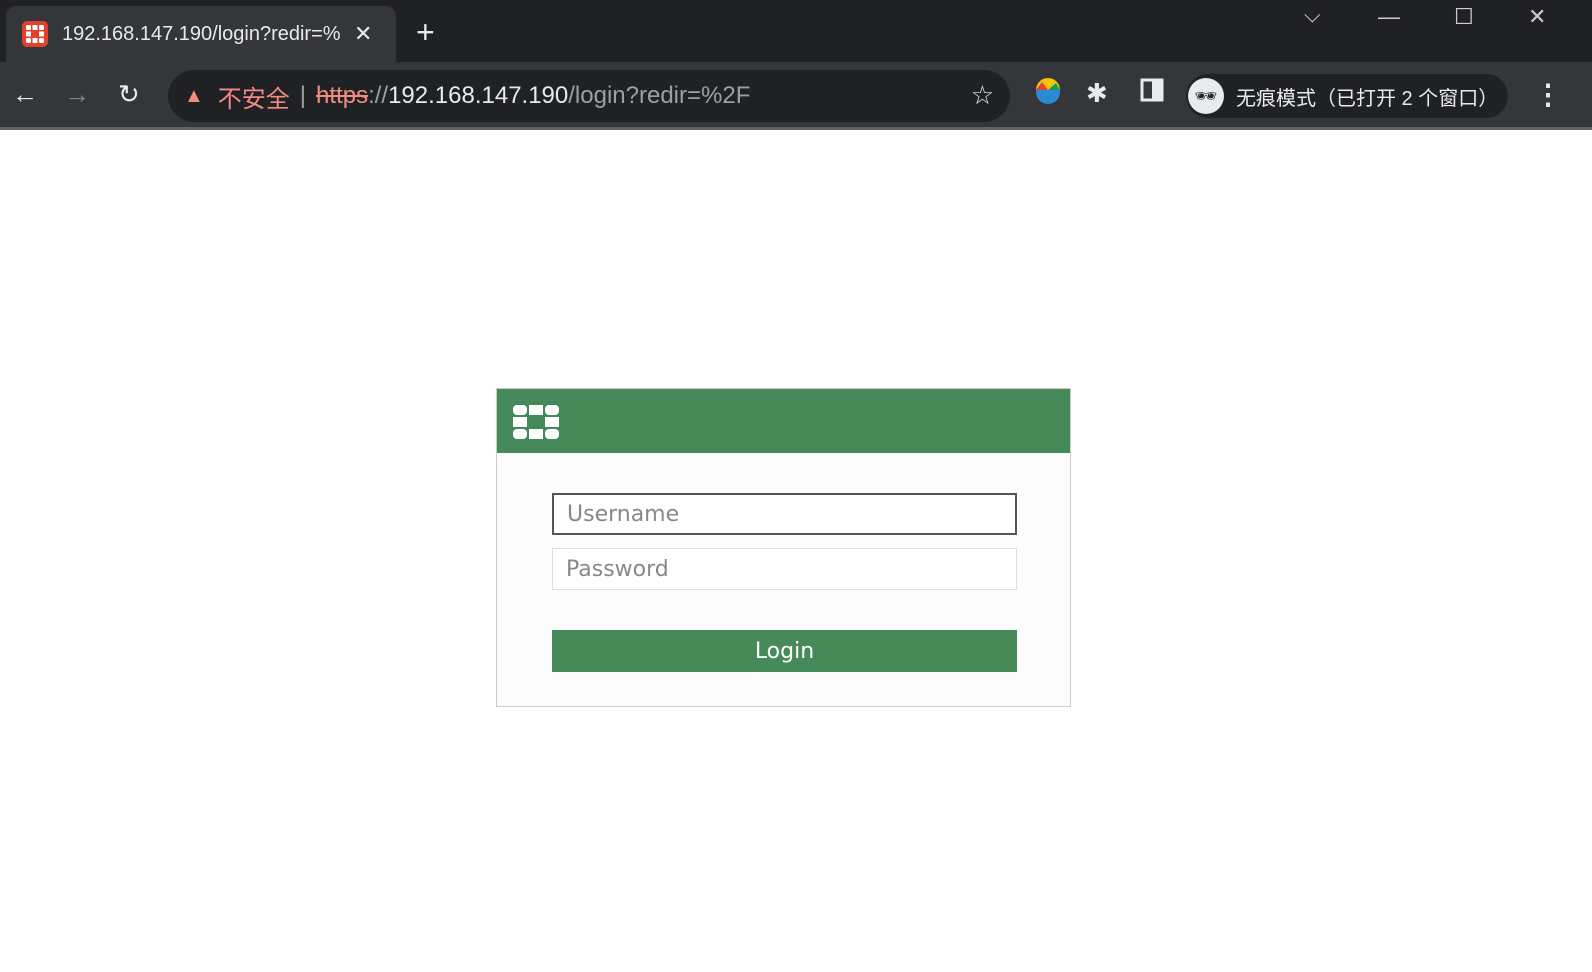 The image size is (1592, 972). What do you see at coordinates (363, 34) in the screenshot?
I see `tab-close-icon: ✕` at bounding box center [363, 34].